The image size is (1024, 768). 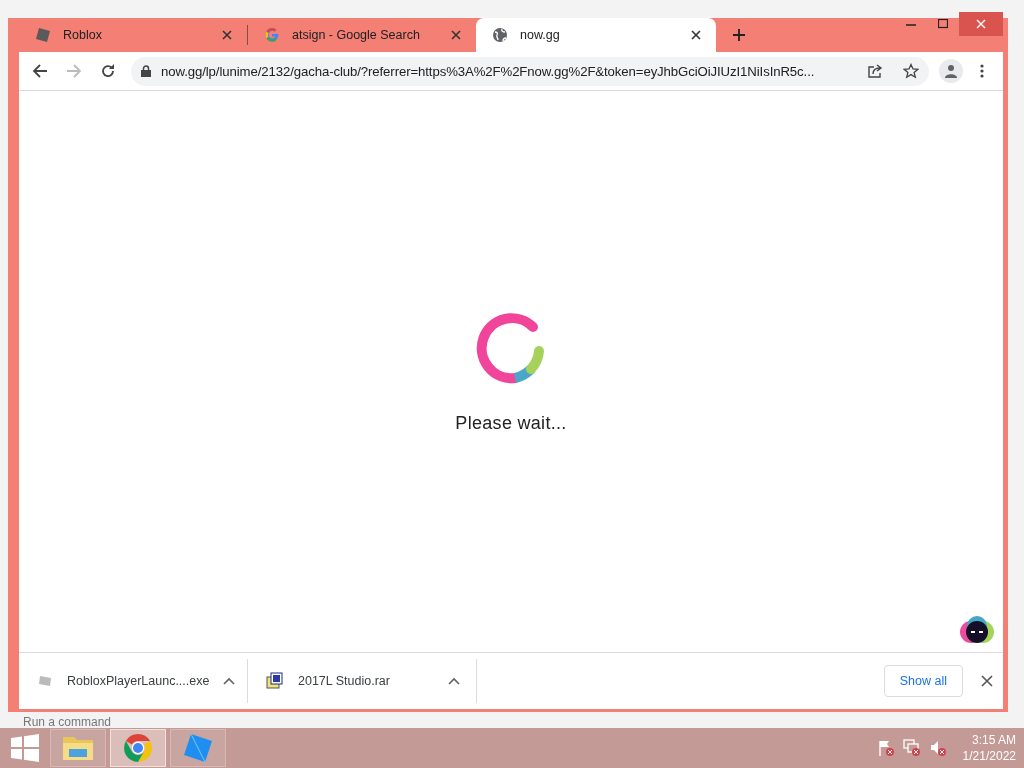 What do you see at coordinates (133, 35) in the screenshot?
I see `browser-tab: Roblox` at bounding box center [133, 35].